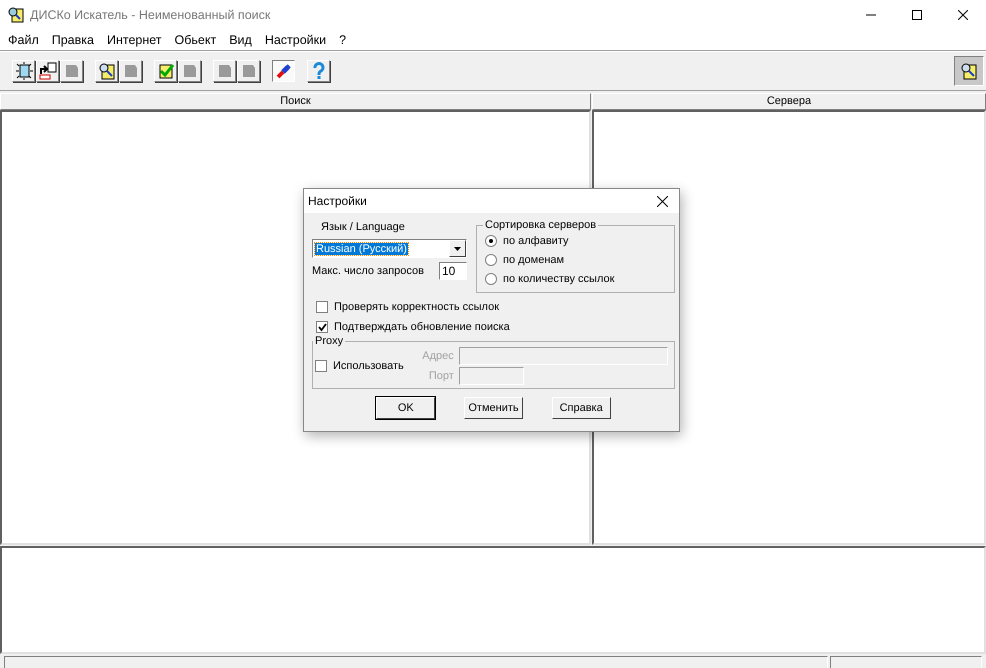 This screenshot has height=668, width=986. Describe the element at coordinates (150, 15) in the screenshot. I see `window-title: ДИСКо Искатель - Неименованный поиск` at that location.